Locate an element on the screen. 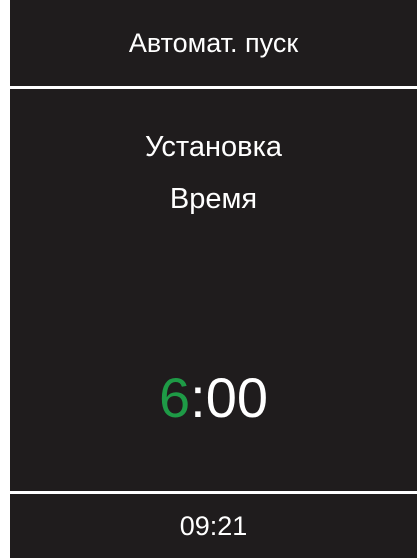 This screenshot has width=417, height=558. screen-title: Автомат. пуск is located at coordinates (213, 42).